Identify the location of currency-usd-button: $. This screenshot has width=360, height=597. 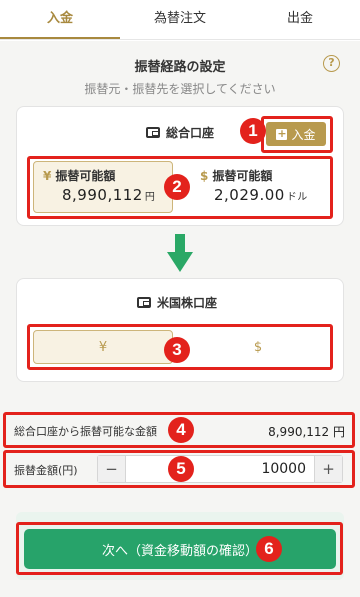
(258, 347).